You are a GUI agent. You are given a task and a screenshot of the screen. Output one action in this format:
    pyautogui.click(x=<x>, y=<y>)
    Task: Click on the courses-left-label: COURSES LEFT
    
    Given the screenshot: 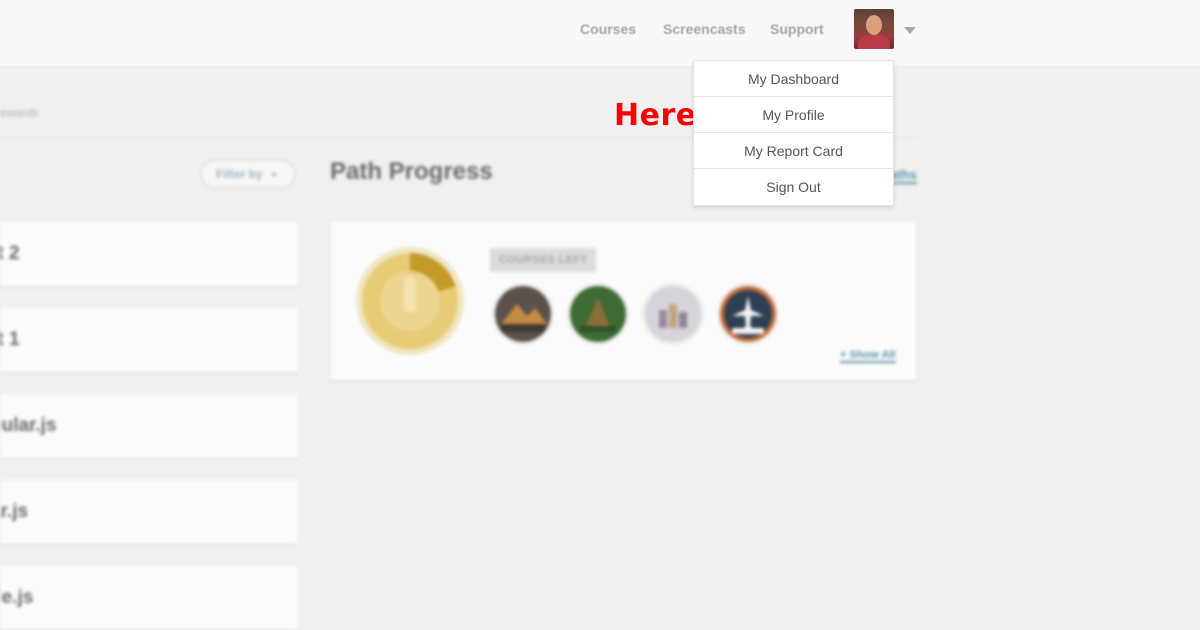 What is the action you would take?
    pyautogui.click(x=543, y=260)
    